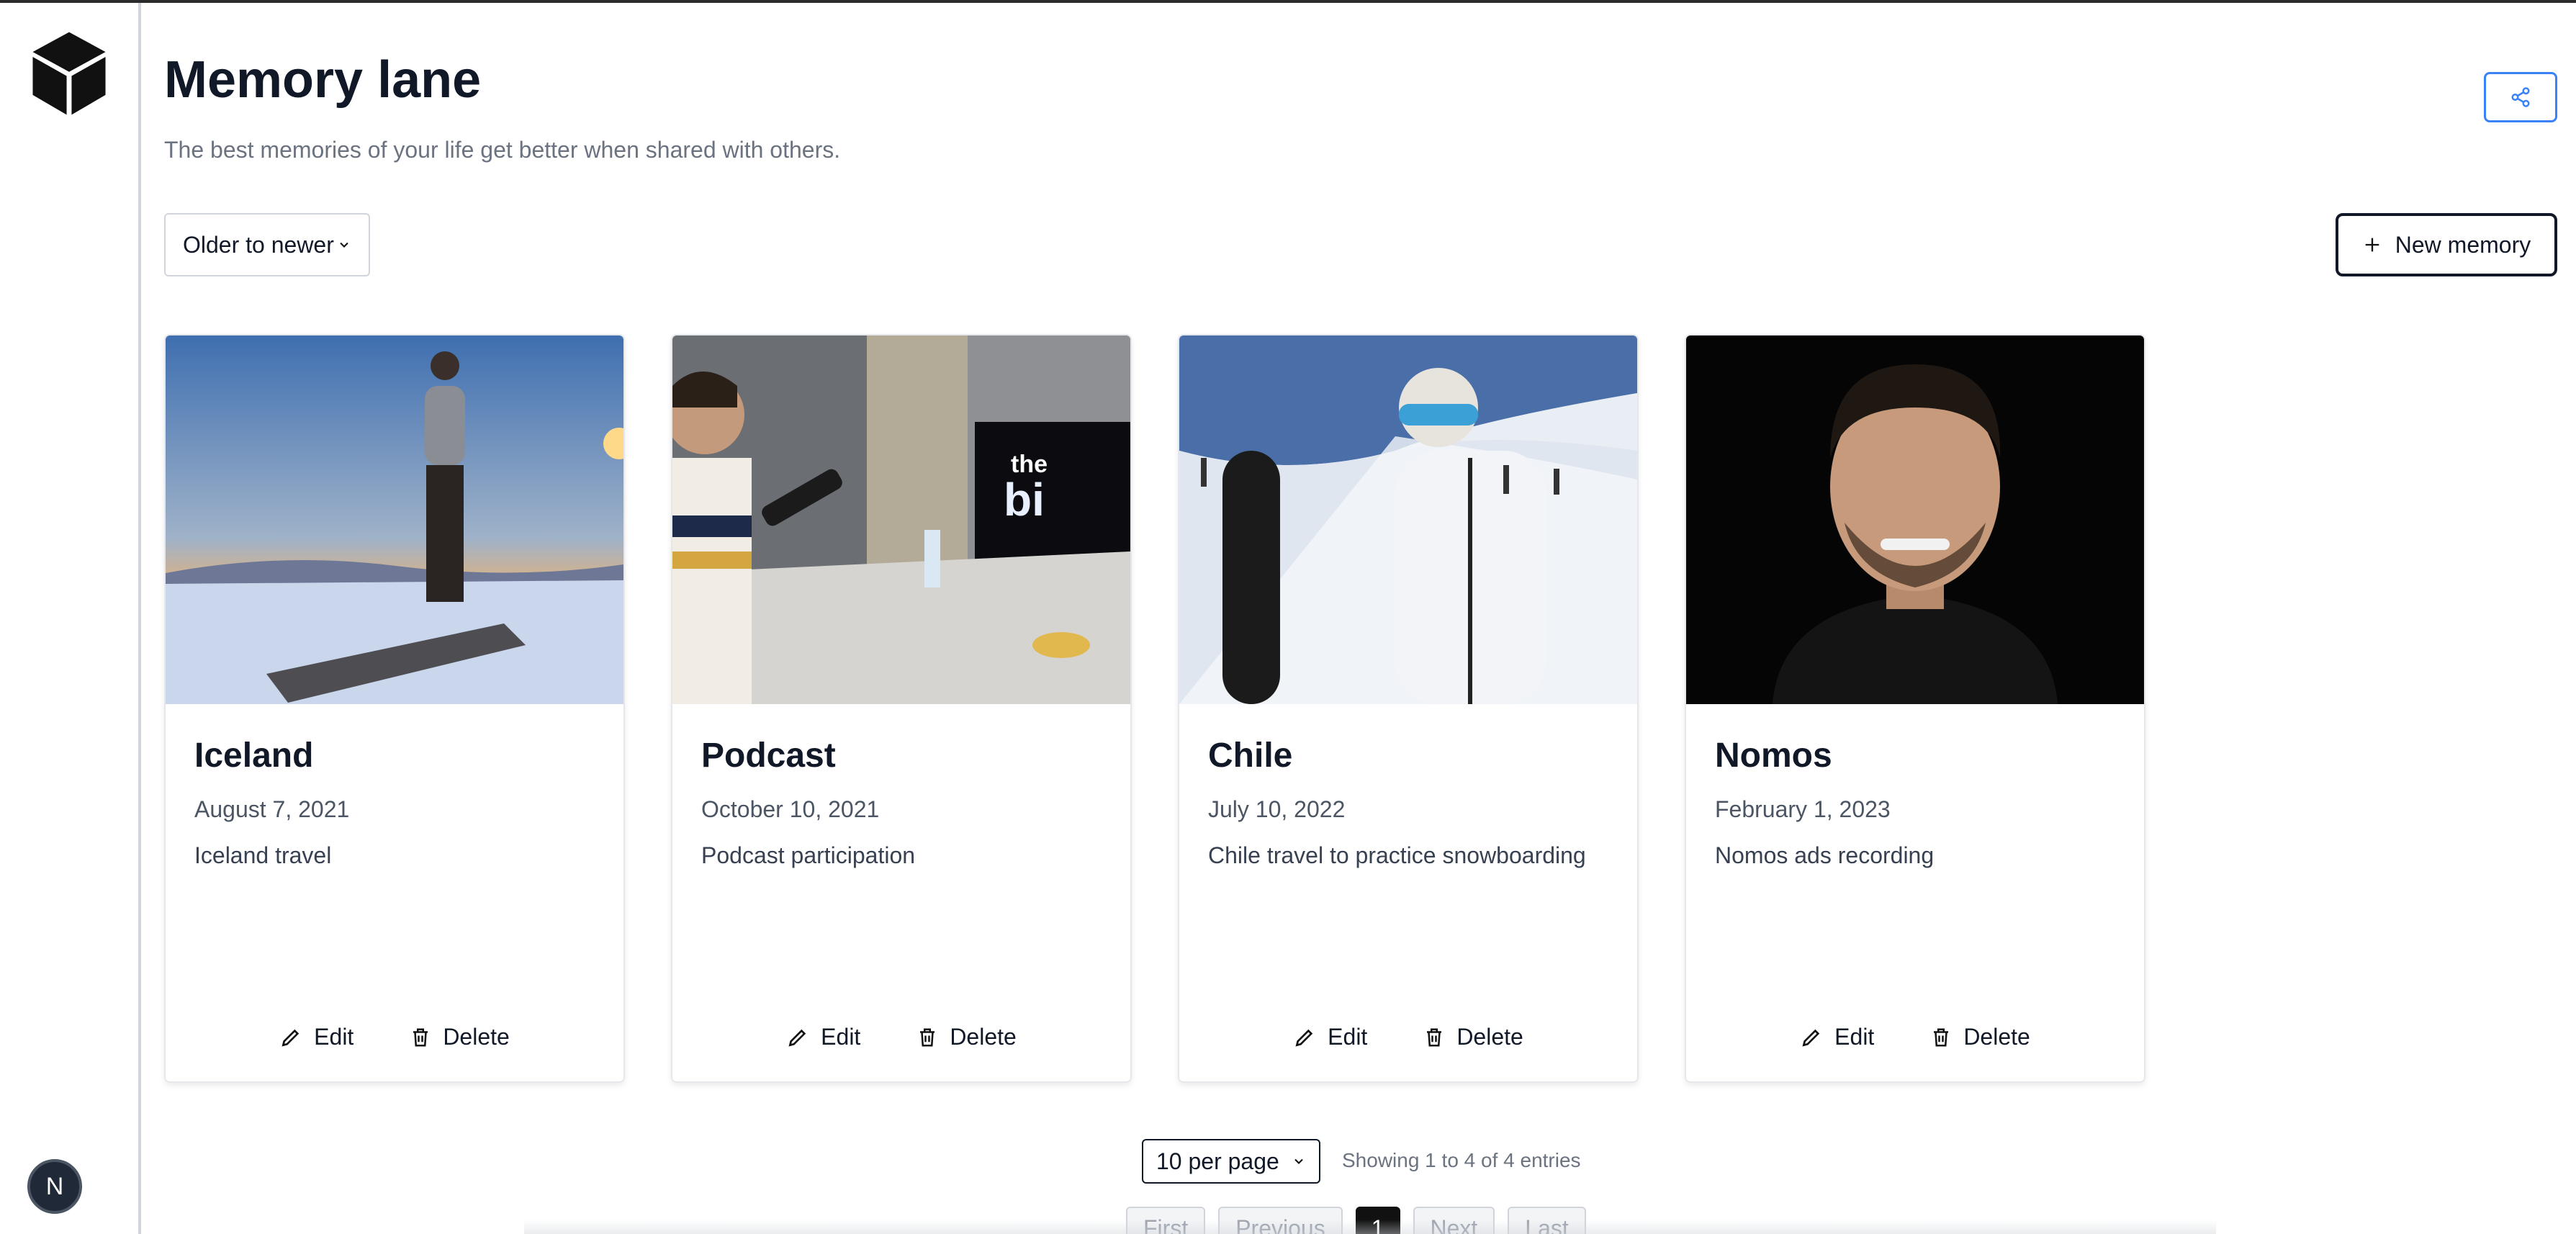 The height and width of the screenshot is (1234, 2576). I want to click on sort-order-select: Older to newer, so click(267, 244).